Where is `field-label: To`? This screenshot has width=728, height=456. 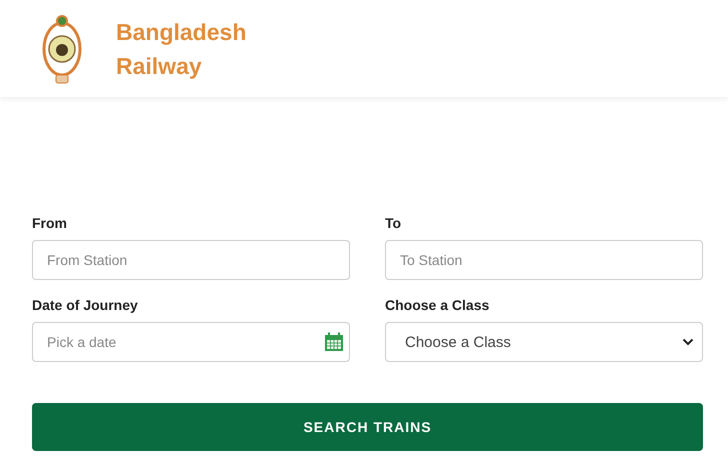
field-label: To is located at coordinates (393, 223).